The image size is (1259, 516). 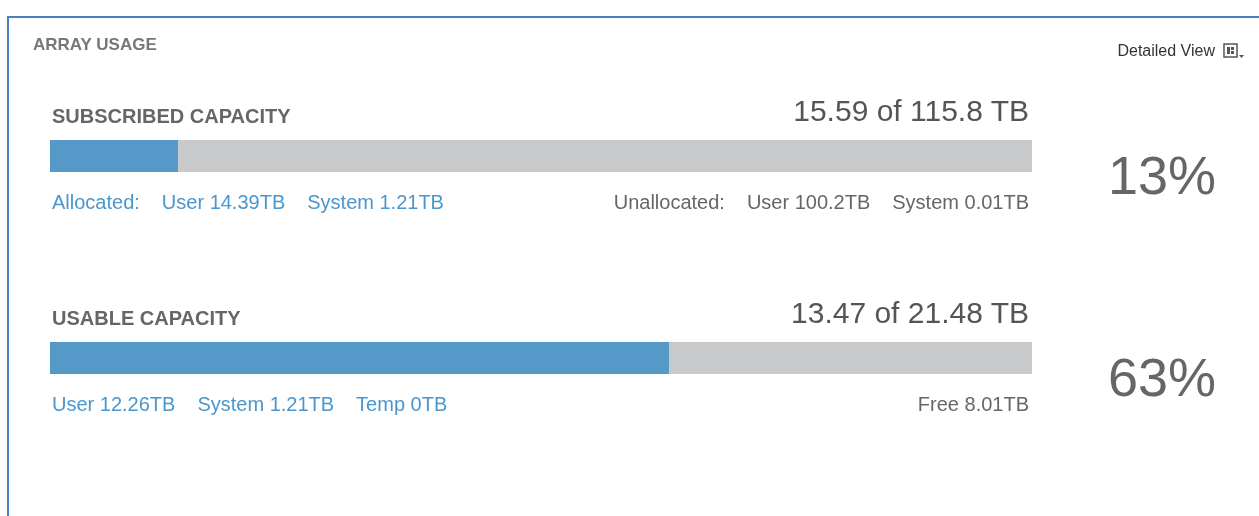 I want to click on capacity-label: USABLE CAPACITY, so click(x=146, y=318).